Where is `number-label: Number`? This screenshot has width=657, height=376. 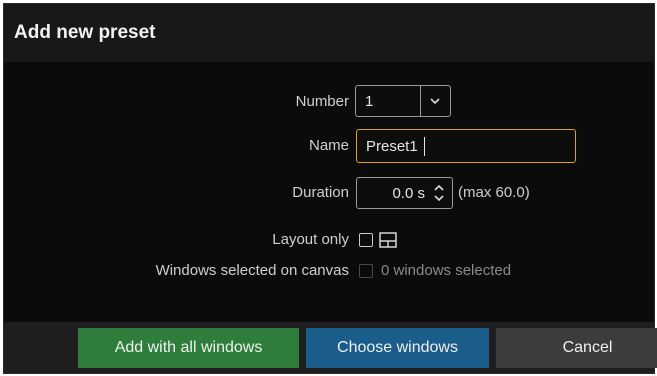
number-label: Number is located at coordinates (322, 101).